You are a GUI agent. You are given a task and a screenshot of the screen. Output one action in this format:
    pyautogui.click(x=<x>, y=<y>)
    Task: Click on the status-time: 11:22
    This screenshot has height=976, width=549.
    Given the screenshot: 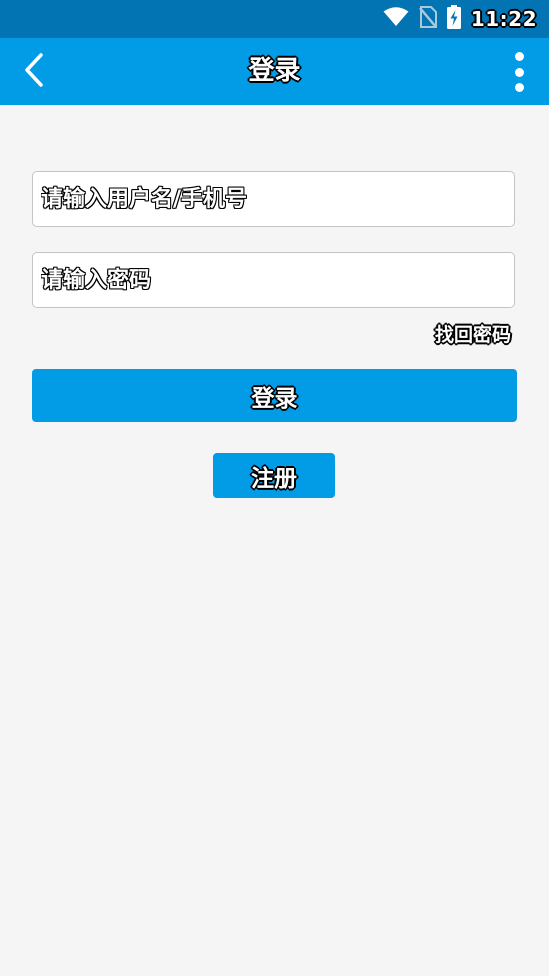 What is the action you would take?
    pyautogui.click(x=503, y=19)
    